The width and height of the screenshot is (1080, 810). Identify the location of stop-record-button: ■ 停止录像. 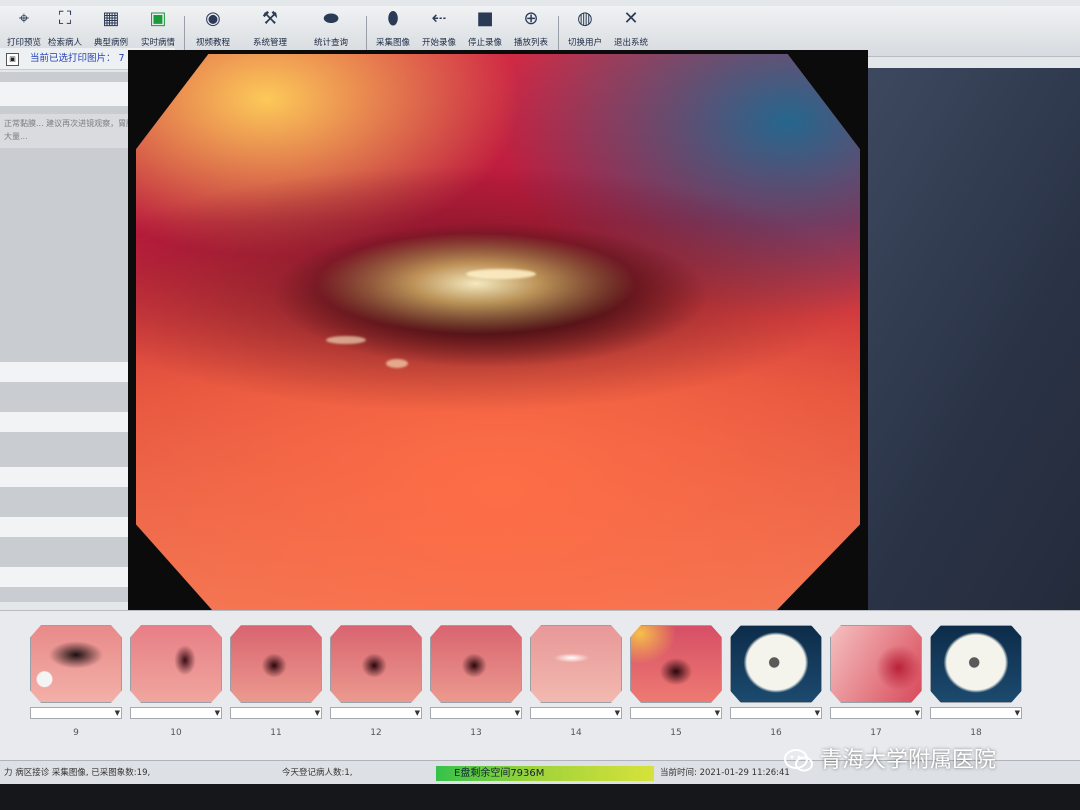
(485, 31).